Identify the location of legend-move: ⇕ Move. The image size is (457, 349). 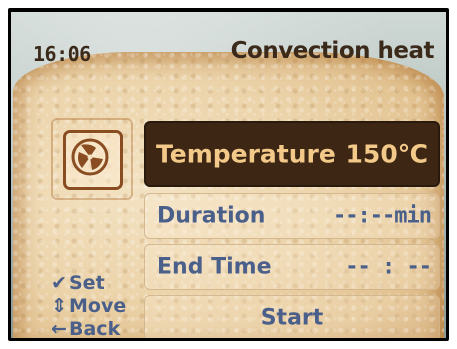
(87, 306).